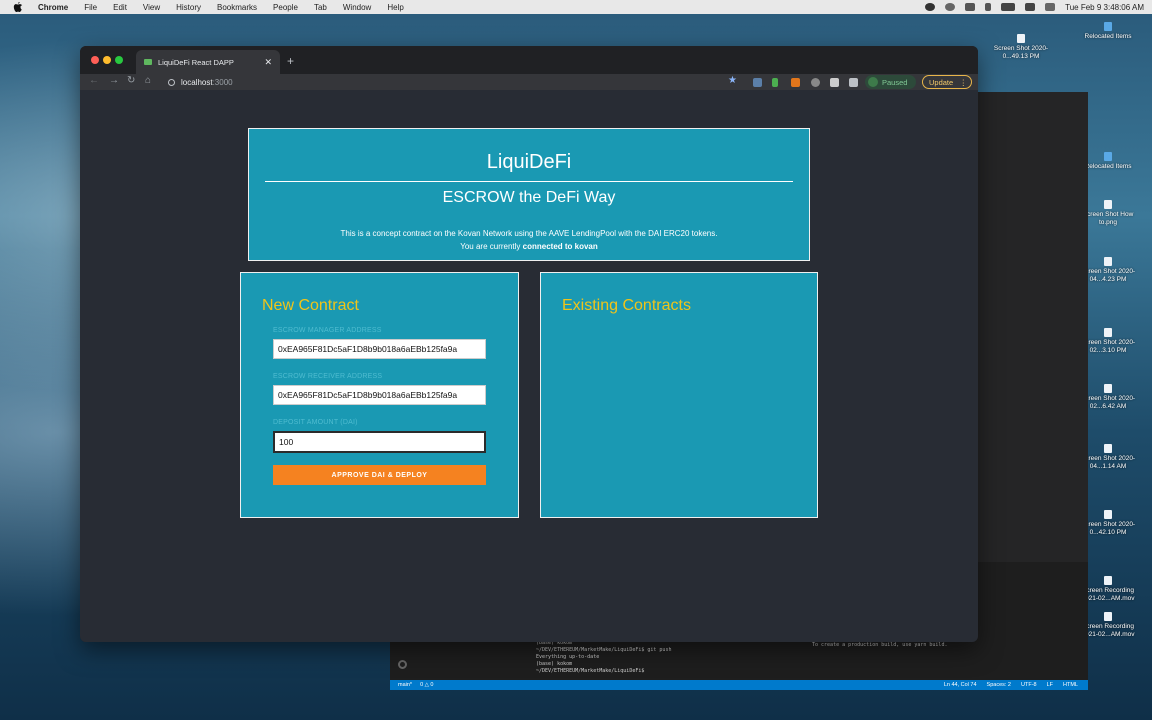 The width and height of the screenshot is (1152, 720). I want to click on more-menu-icon: ⋮, so click(964, 82).